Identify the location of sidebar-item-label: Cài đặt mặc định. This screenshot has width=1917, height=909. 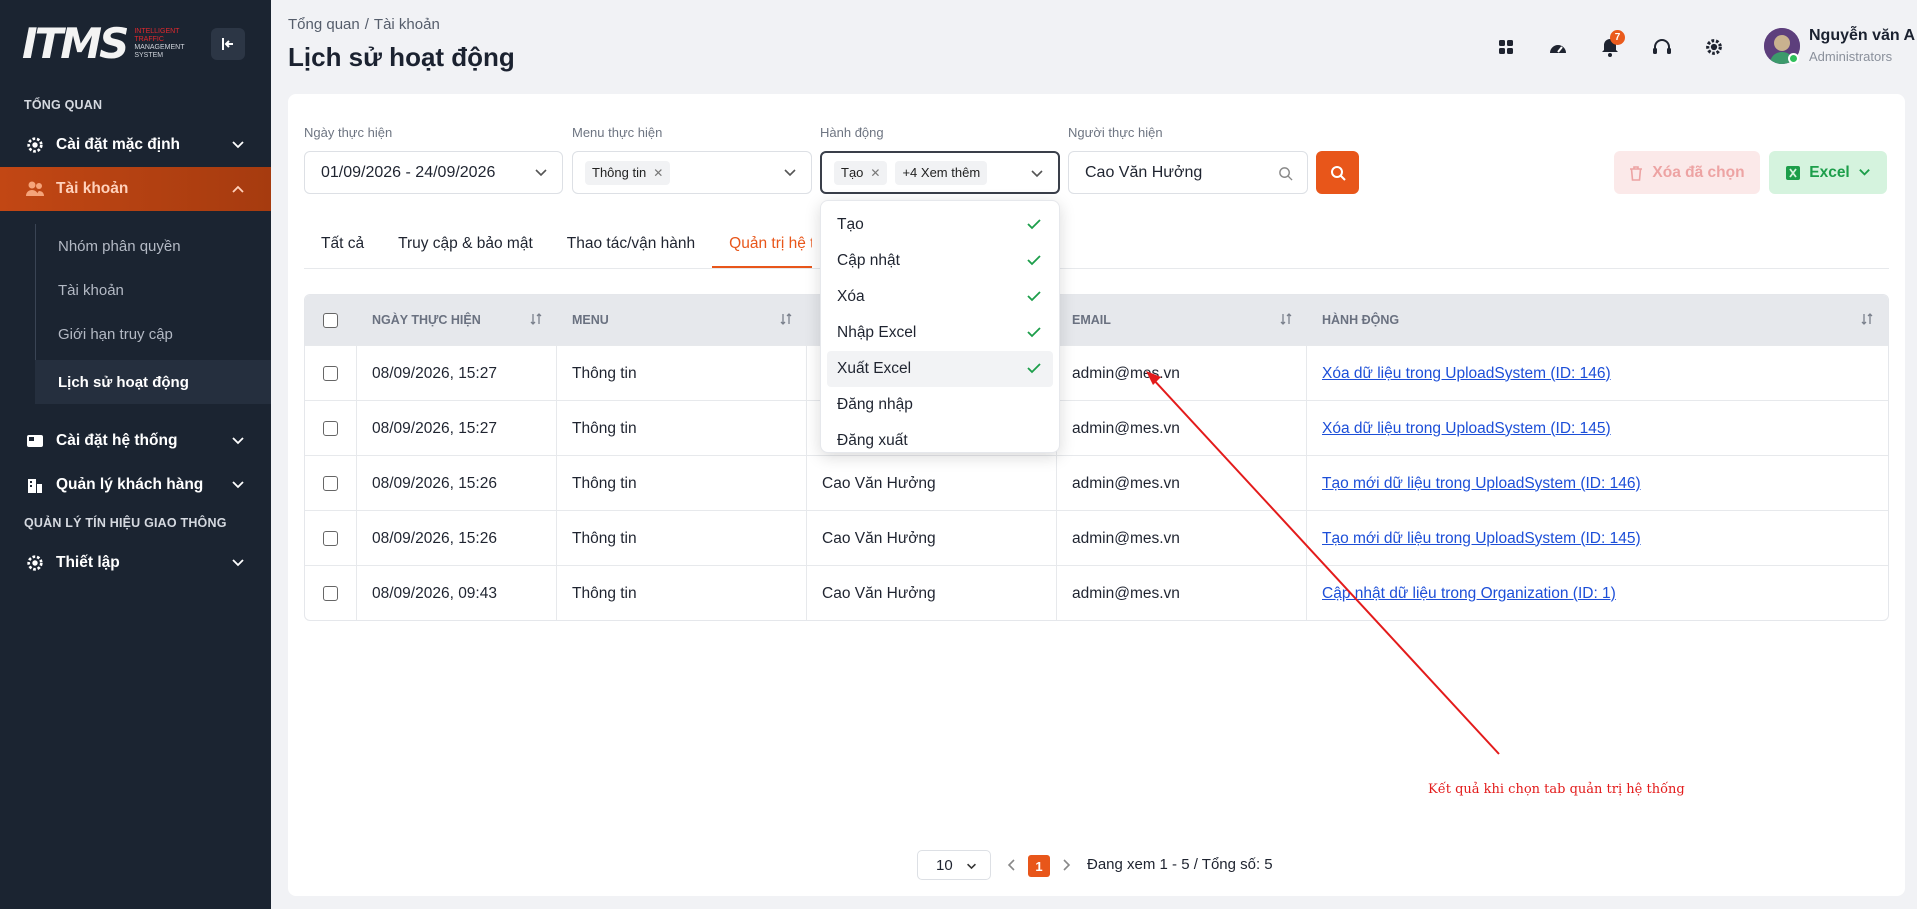
(118, 144).